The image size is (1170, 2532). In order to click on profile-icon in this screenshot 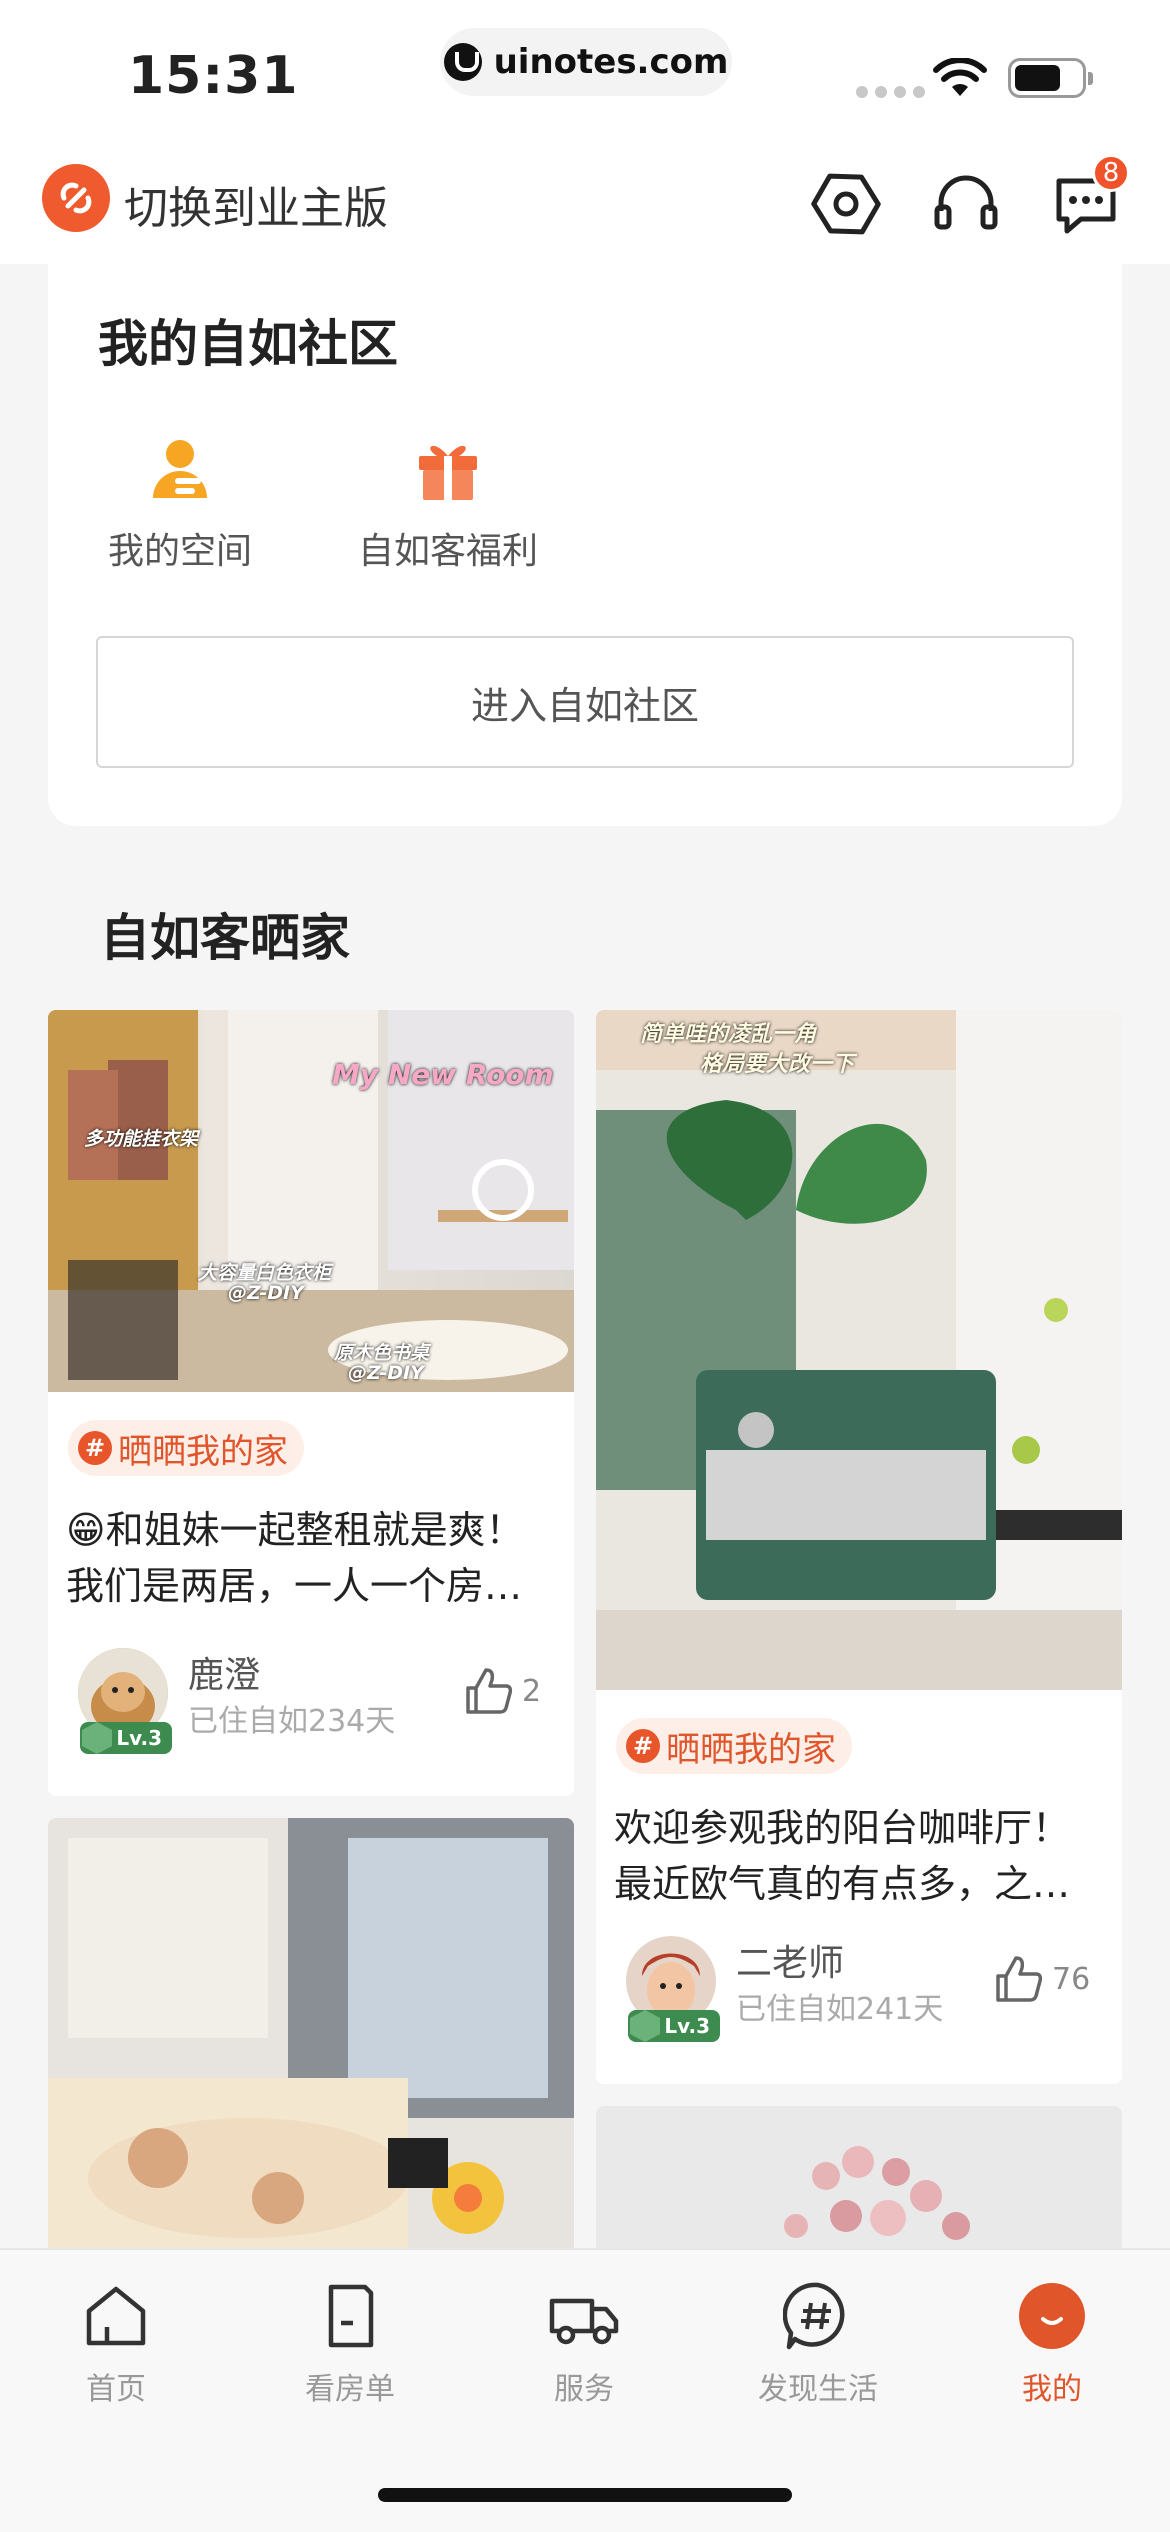, I will do `click(1052, 2316)`.